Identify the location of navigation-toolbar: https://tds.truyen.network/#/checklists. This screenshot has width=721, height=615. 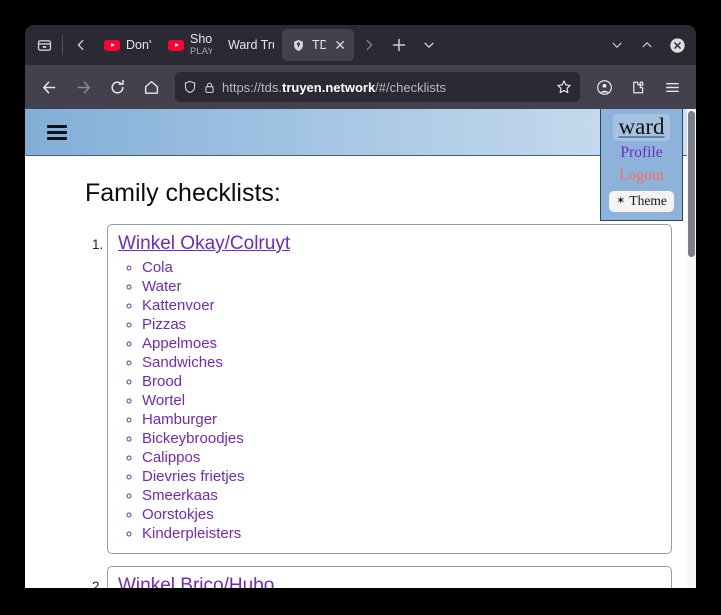
(360, 87).